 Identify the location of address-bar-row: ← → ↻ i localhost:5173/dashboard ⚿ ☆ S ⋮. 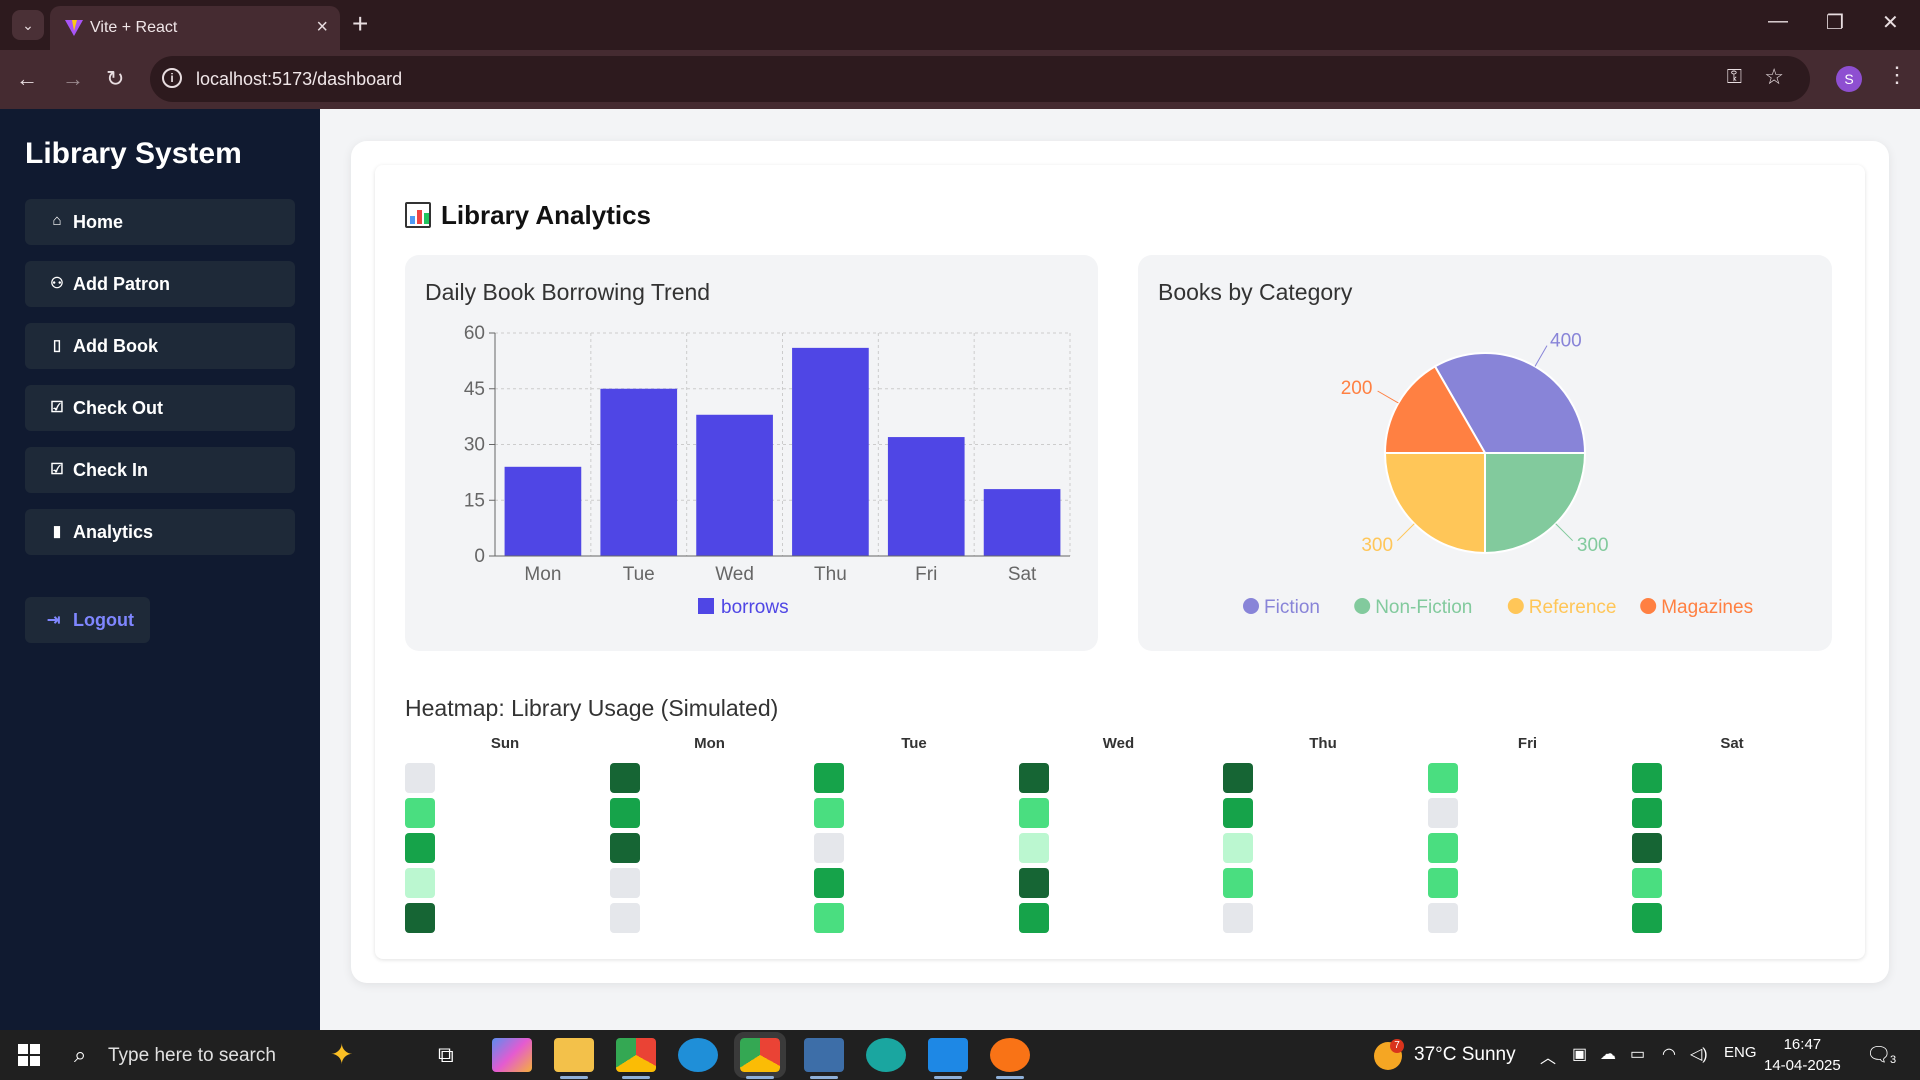
(960, 79).